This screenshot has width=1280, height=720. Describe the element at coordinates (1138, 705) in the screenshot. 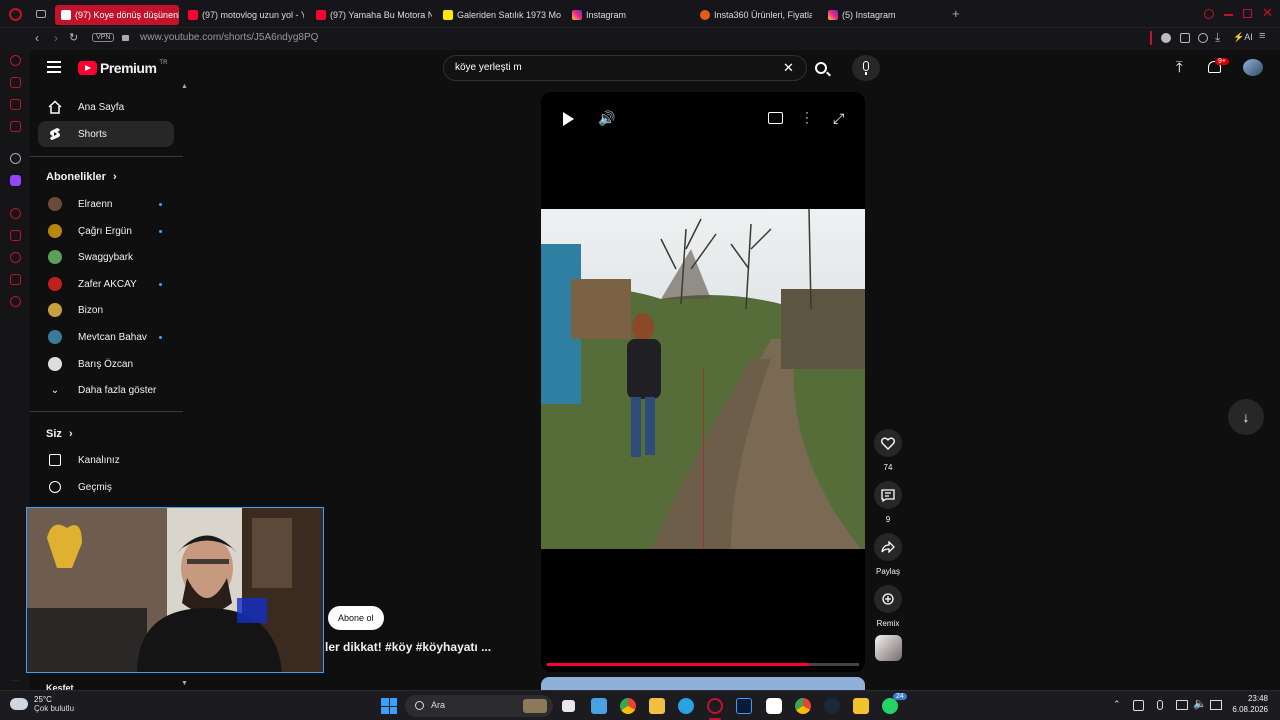

I see `tray-app-icon` at that location.